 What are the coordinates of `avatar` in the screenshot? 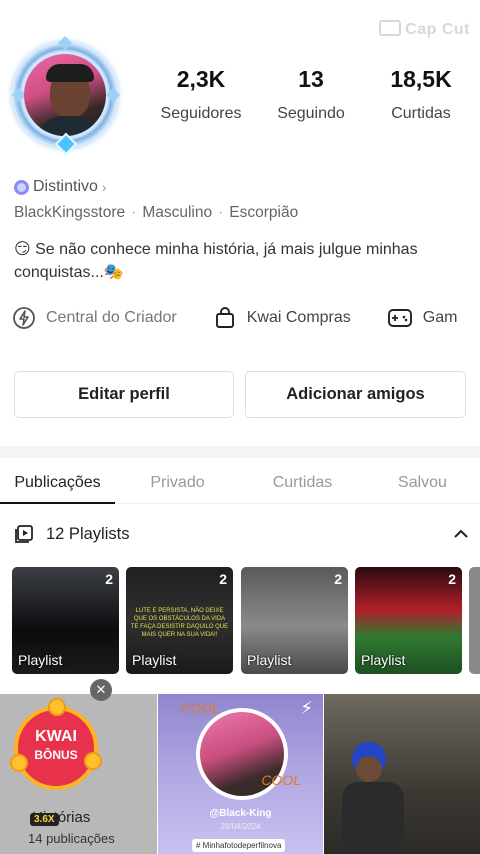 It's located at (66, 95).